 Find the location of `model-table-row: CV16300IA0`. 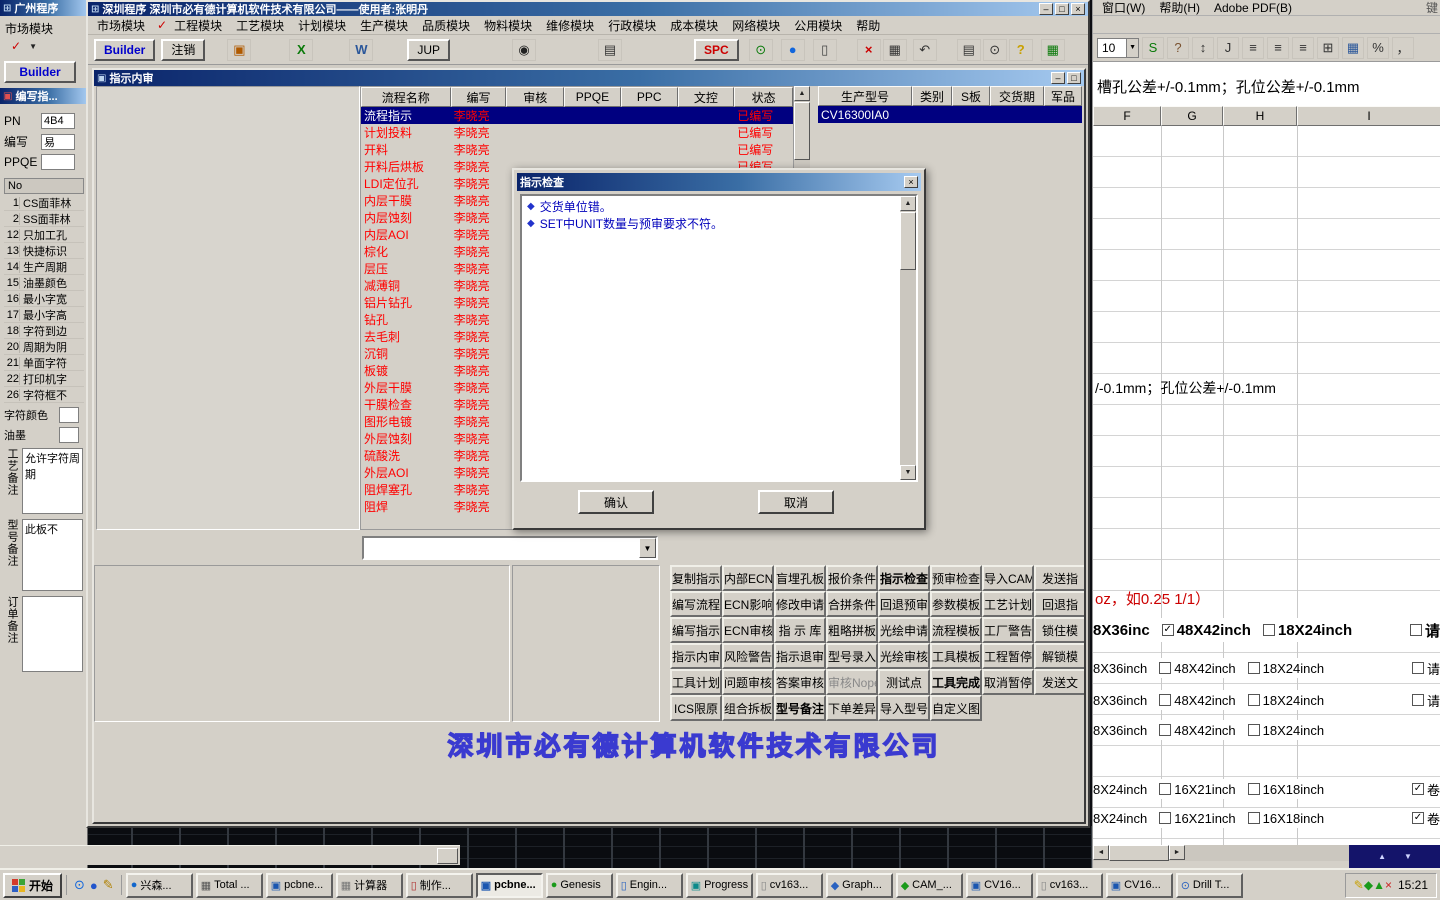

model-table-row: CV16300IA0 is located at coordinates (950, 114).